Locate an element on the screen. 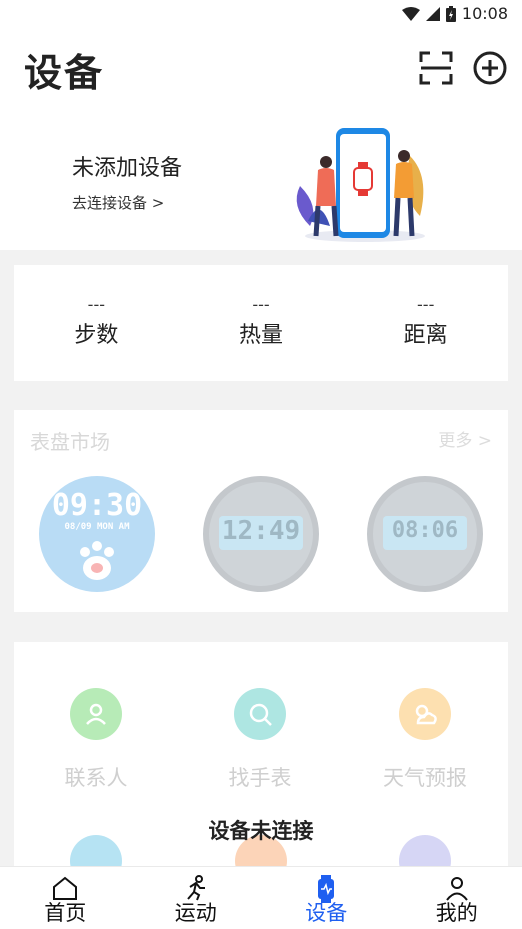 Image resolution: width=522 pixels, height=929 pixels. tab-device: 设备 is located at coordinates (326, 898).